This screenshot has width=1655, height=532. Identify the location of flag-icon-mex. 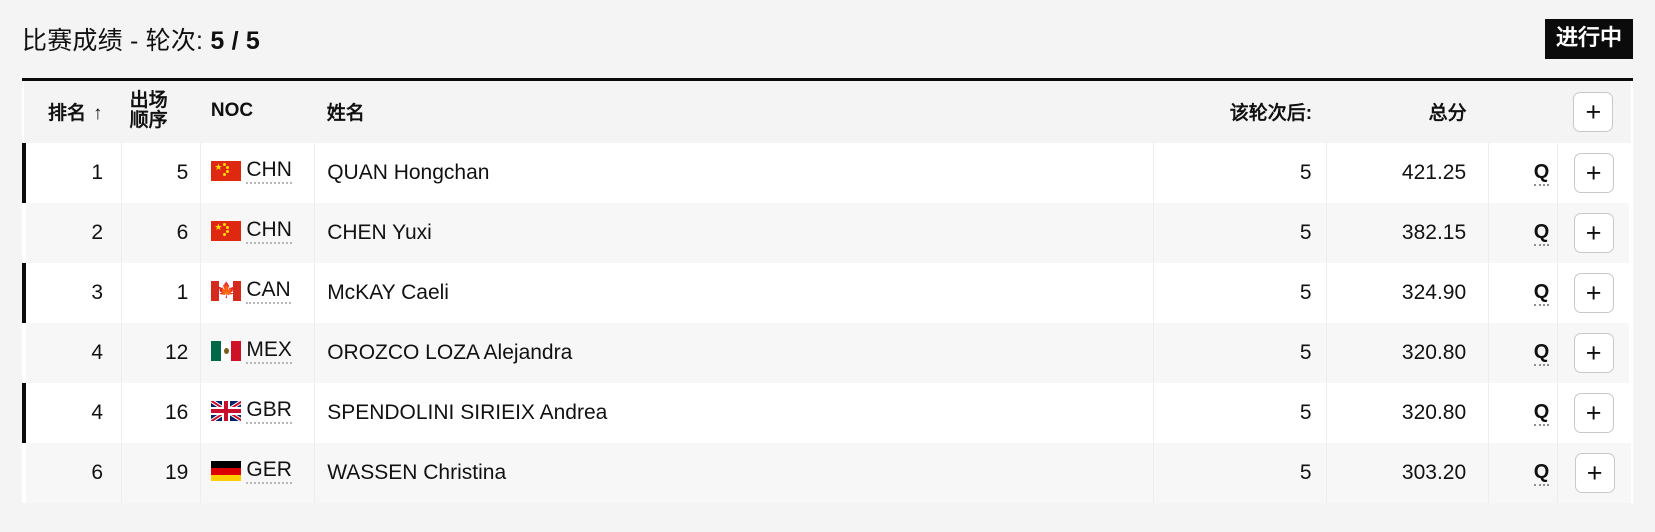
(226, 351).